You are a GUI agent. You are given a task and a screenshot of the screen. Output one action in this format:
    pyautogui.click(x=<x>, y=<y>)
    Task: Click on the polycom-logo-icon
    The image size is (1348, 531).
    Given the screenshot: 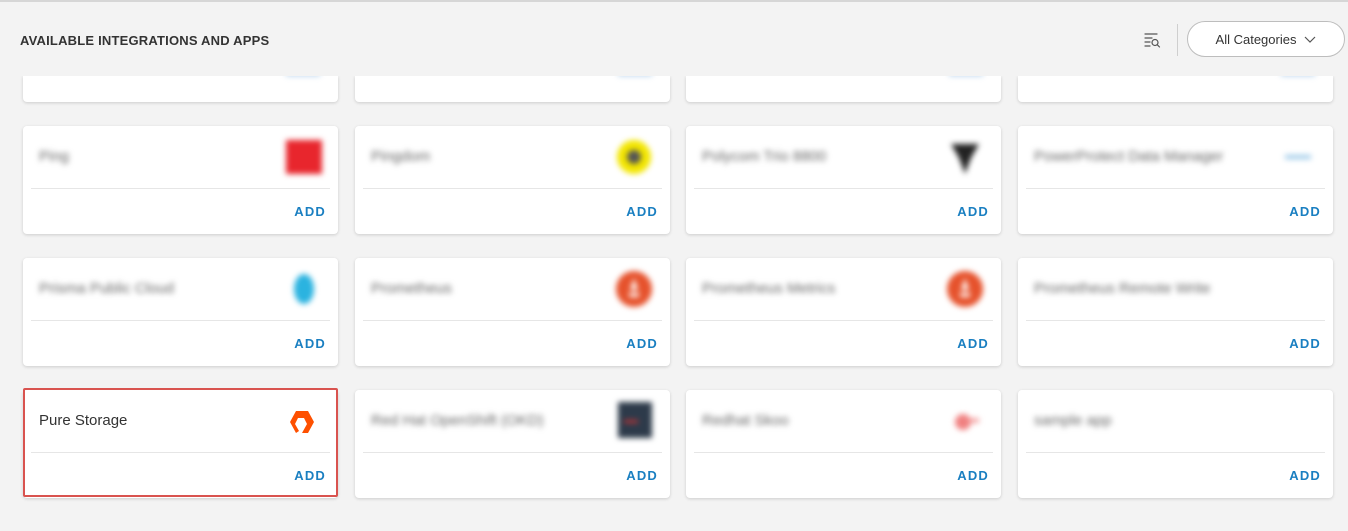 What is the action you would take?
    pyautogui.click(x=965, y=159)
    